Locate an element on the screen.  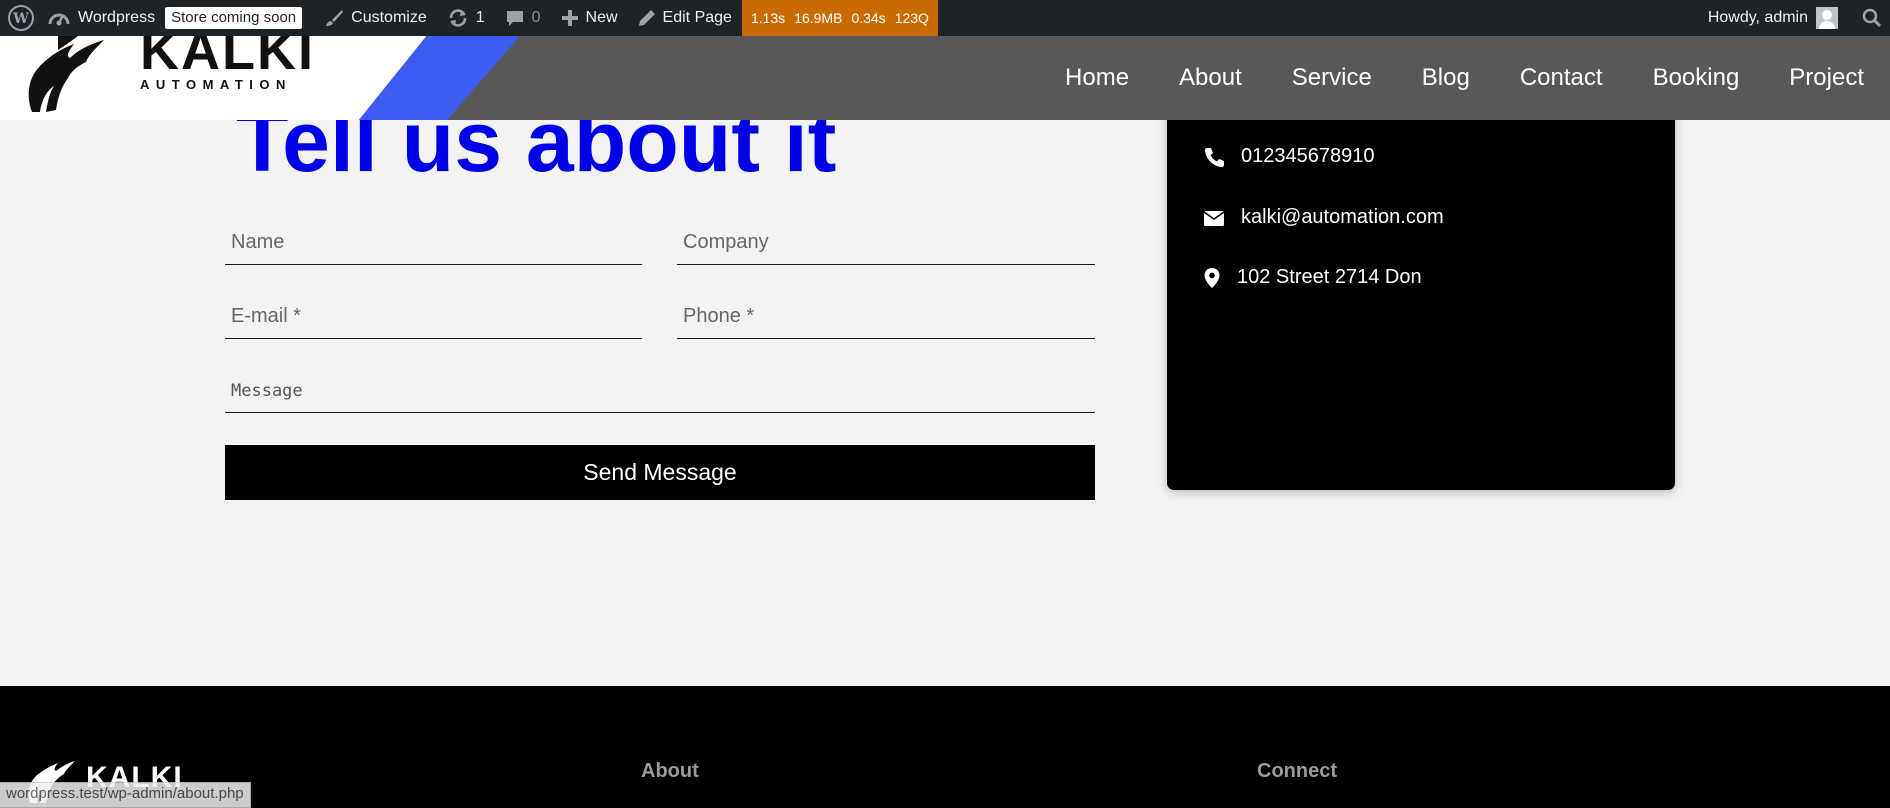
kalki-horse-logo-icon is located at coordinates (63, 75).